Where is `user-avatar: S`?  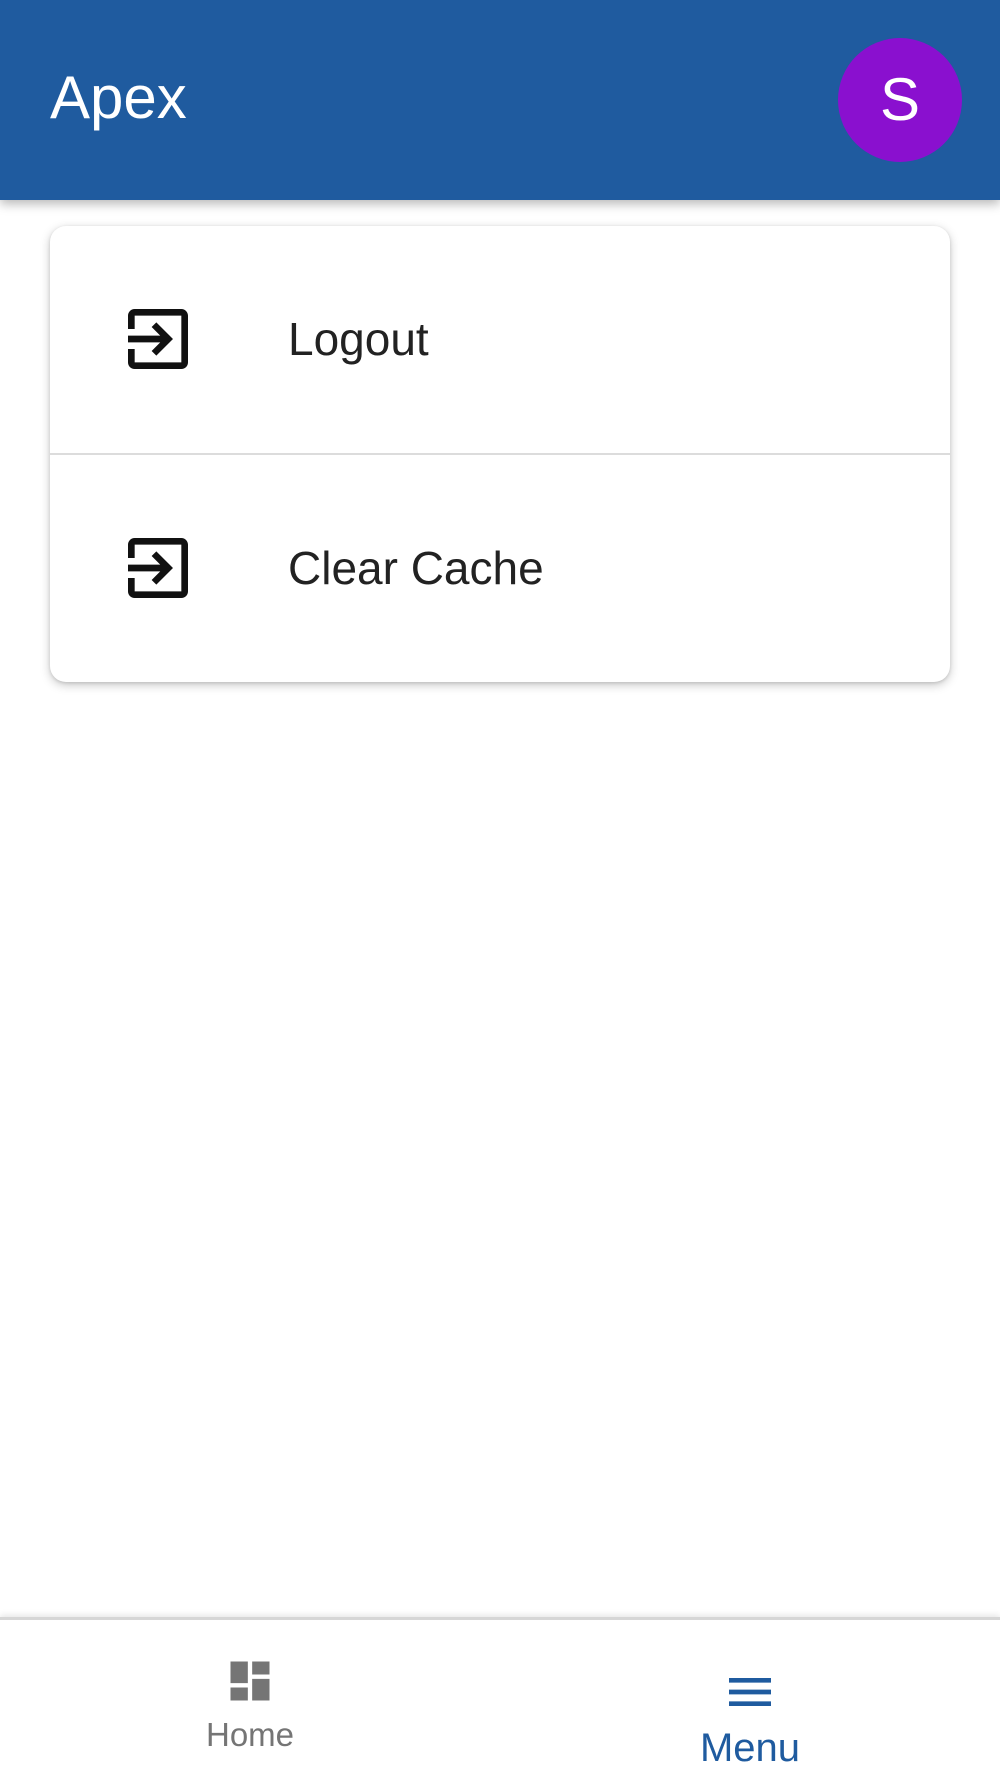 user-avatar: S is located at coordinates (900, 100).